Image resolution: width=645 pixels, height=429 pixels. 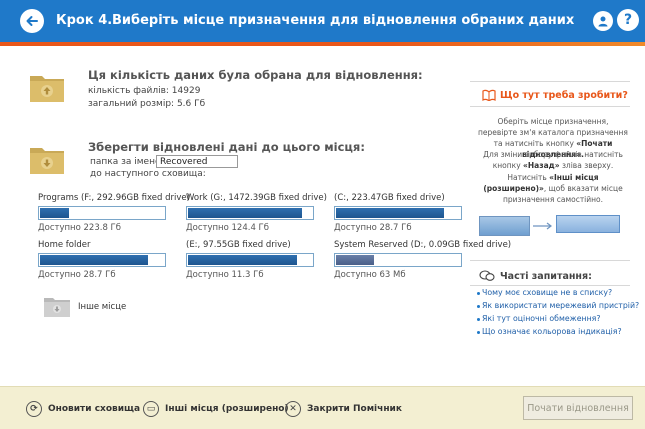 What do you see at coordinates (504, 226) in the screenshot?
I see `help-illustration-source` at bounding box center [504, 226].